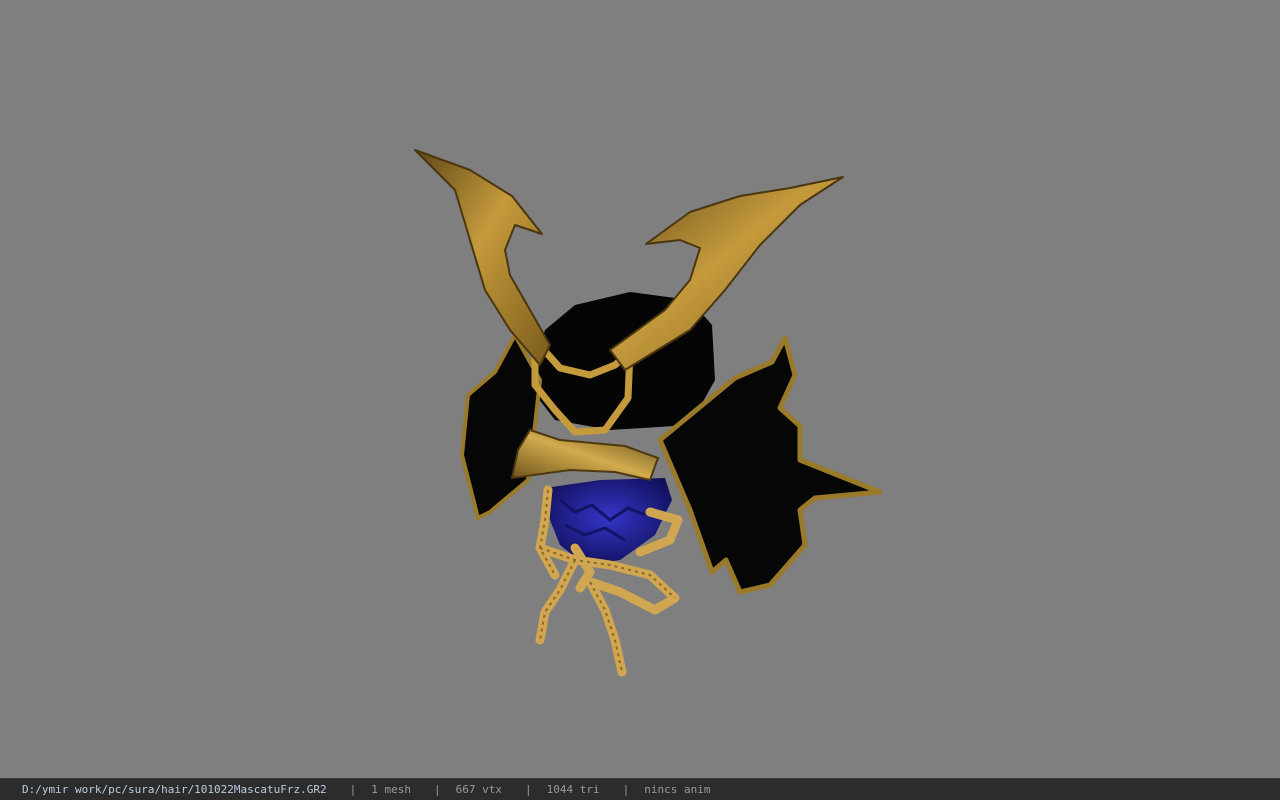 The image size is (1280, 800). Describe the element at coordinates (482, 257) in the screenshot. I see `left-horn` at that location.